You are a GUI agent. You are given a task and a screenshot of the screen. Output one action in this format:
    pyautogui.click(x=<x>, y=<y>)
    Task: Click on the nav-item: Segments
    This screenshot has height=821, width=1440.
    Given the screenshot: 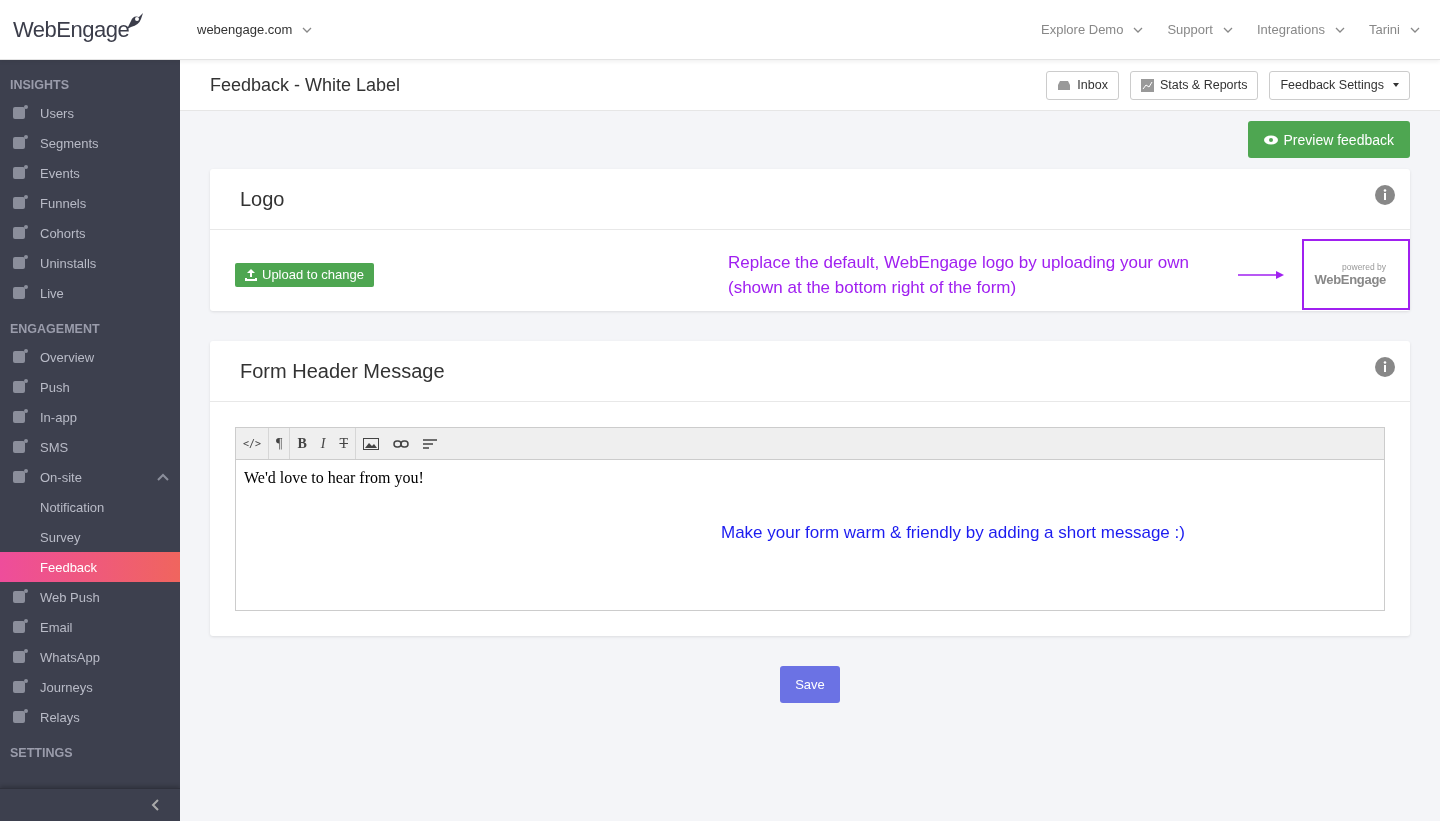 What is the action you would take?
    pyautogui.click(x=90, y=143)
    